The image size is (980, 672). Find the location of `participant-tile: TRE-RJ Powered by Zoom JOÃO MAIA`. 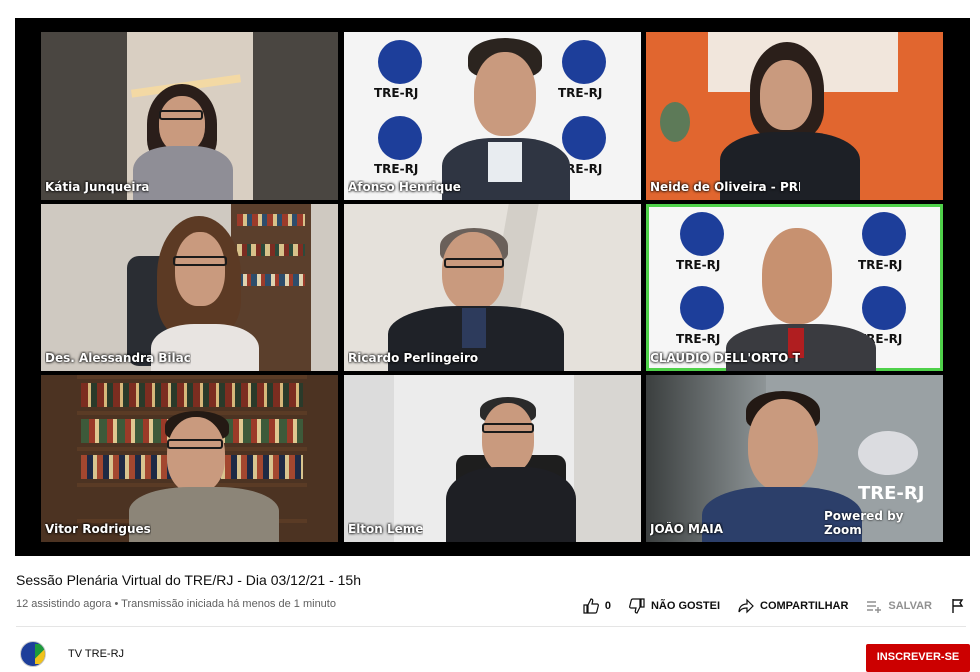

participant-tile: TRE-RJ Powered by Zoom JOÃO MAIA is located at coordinates (794, 458).